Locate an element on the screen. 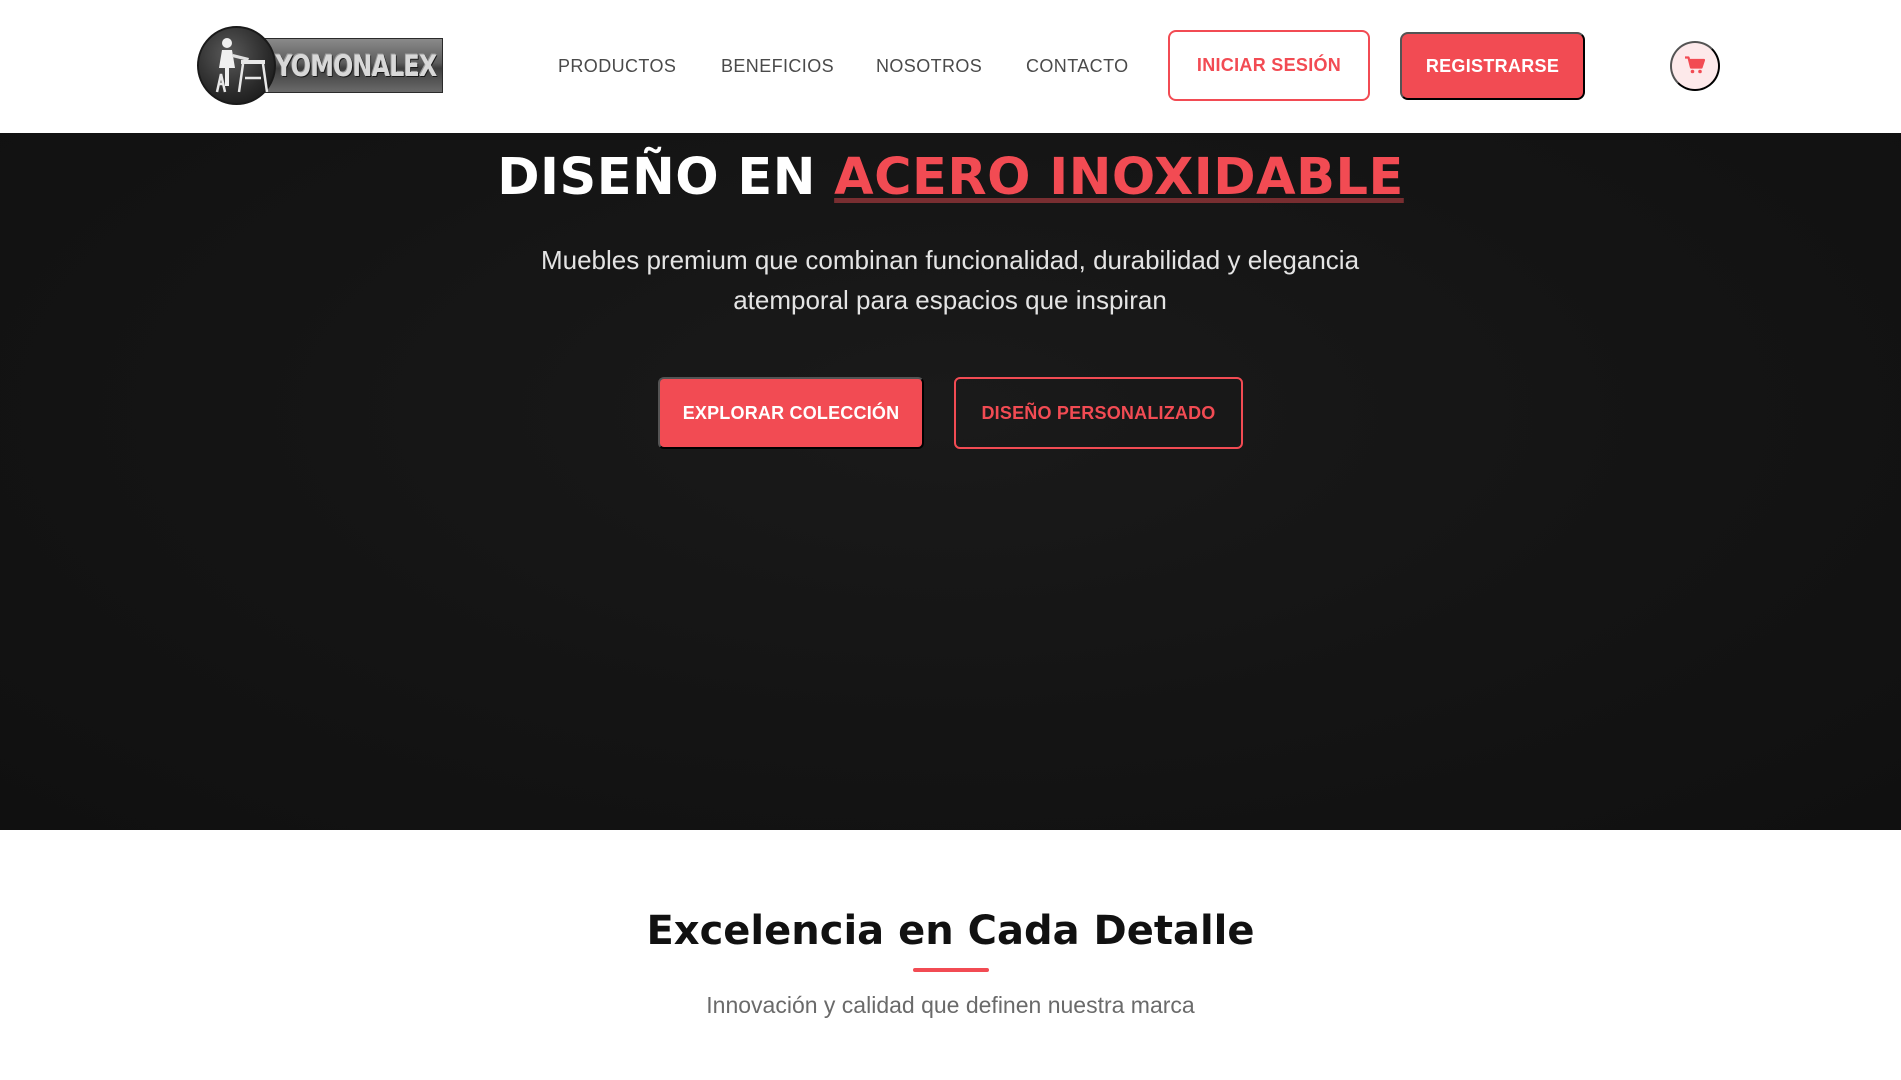 Image resolution: width=1901 pixels, height=1080 pixels. cart-button is located at coordinates (1695, 66).